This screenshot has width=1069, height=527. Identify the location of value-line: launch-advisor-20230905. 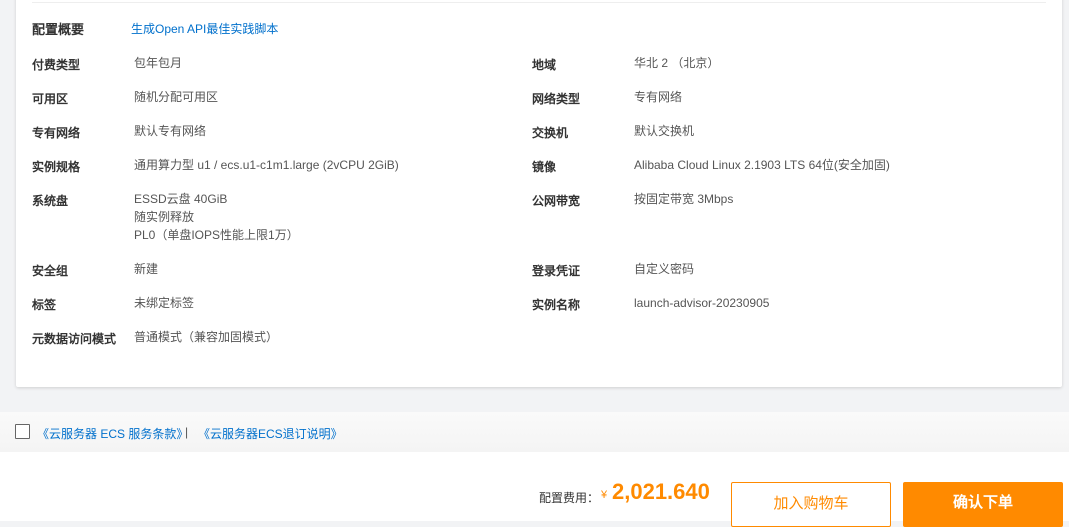
(702, 303).